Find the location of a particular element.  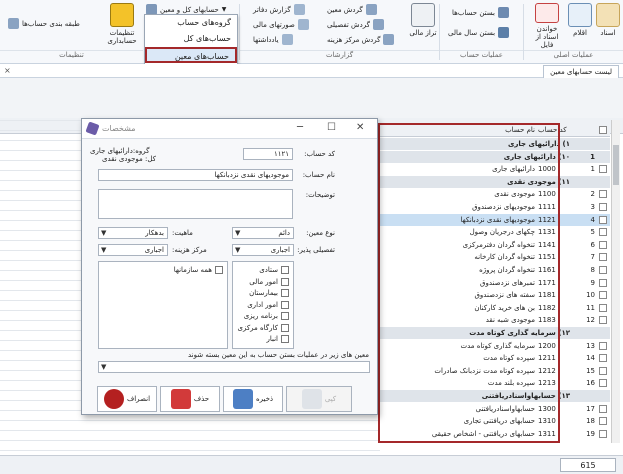

group-accounts-button: طبقه بندی حساب‌ها is located at coordinates (44, 23).